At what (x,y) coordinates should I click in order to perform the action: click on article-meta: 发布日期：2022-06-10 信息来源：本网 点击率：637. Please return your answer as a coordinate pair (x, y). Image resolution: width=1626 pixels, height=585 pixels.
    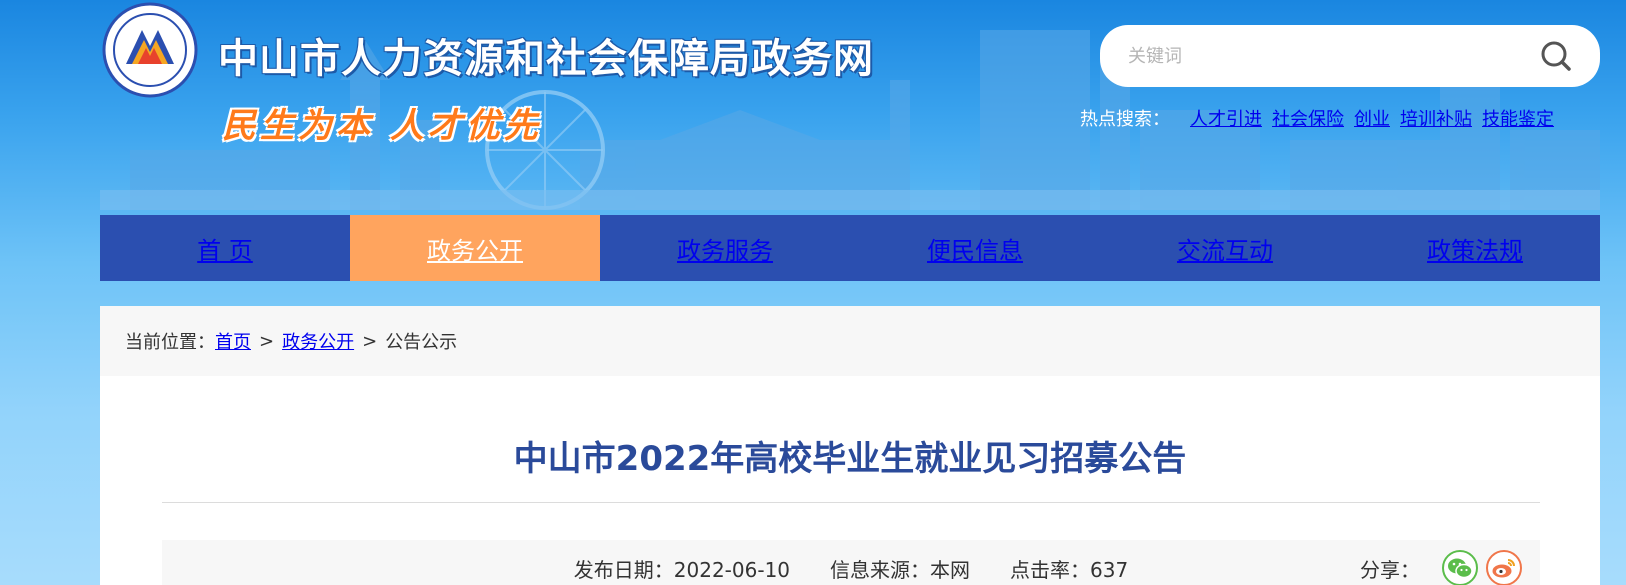
    Looking at the image, I should click on (851, 562).